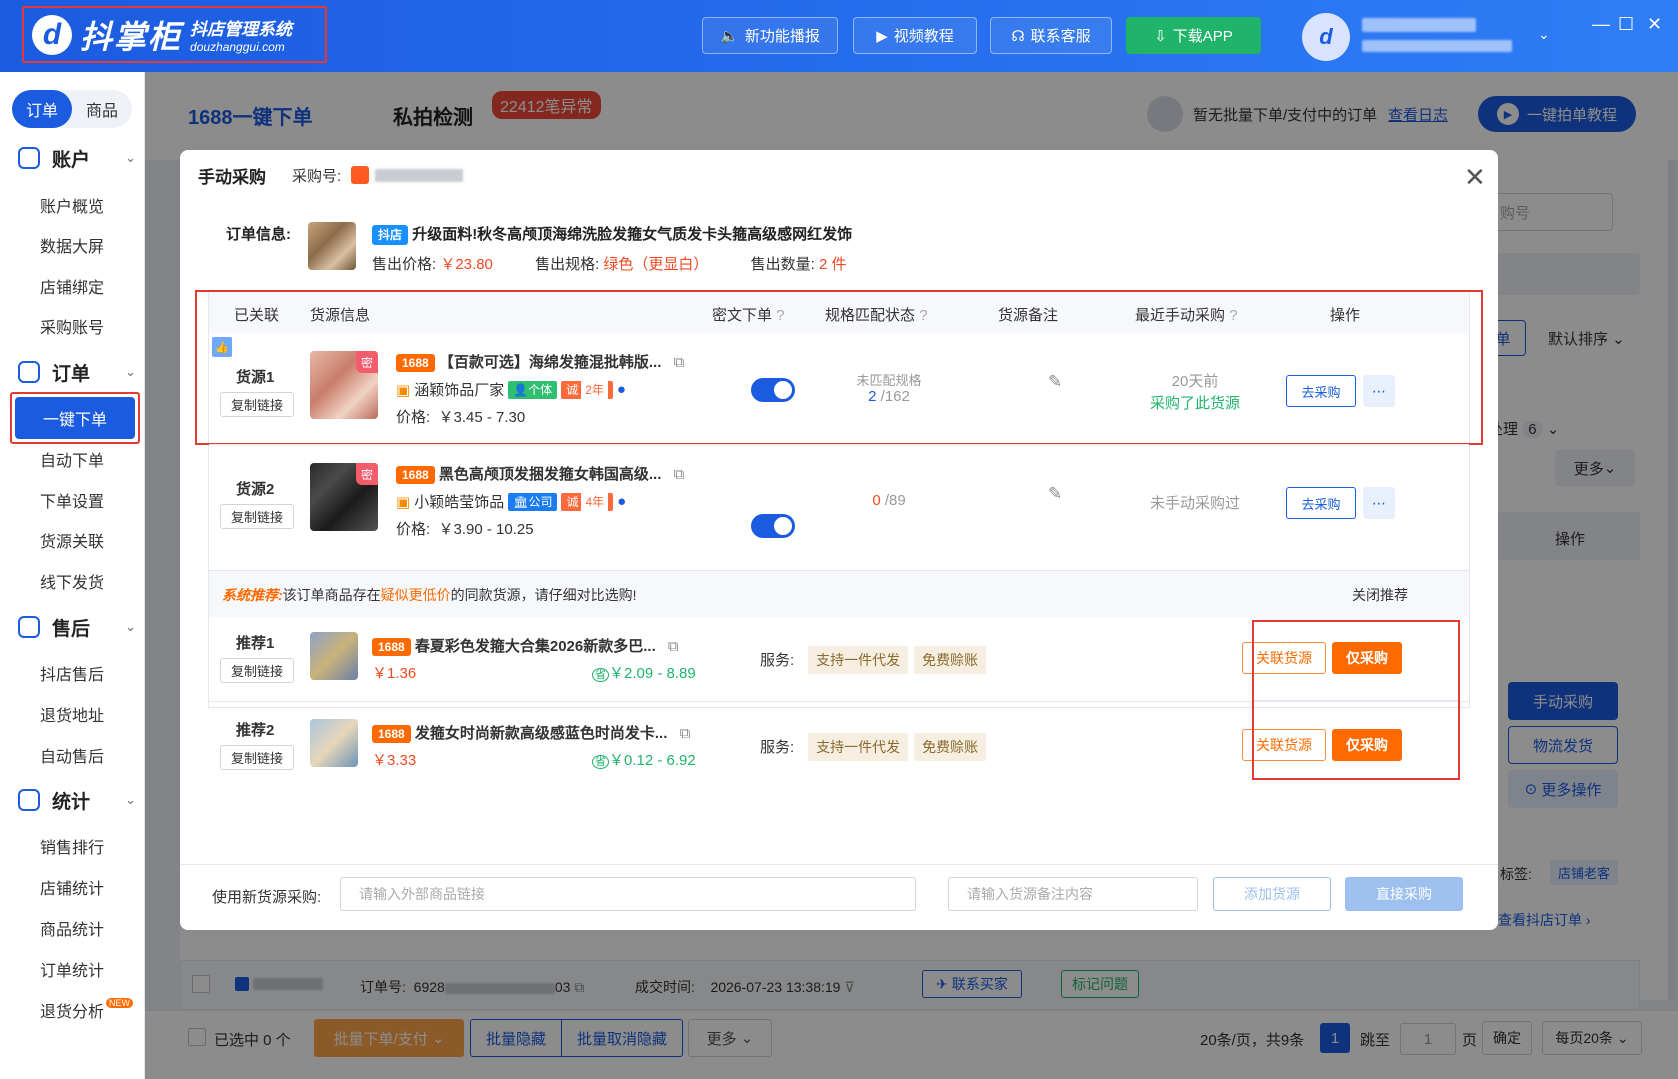 The width and height of the screenshot is (1678, 1079). I want to click on minimize-icon: —, so click(1601, 24).